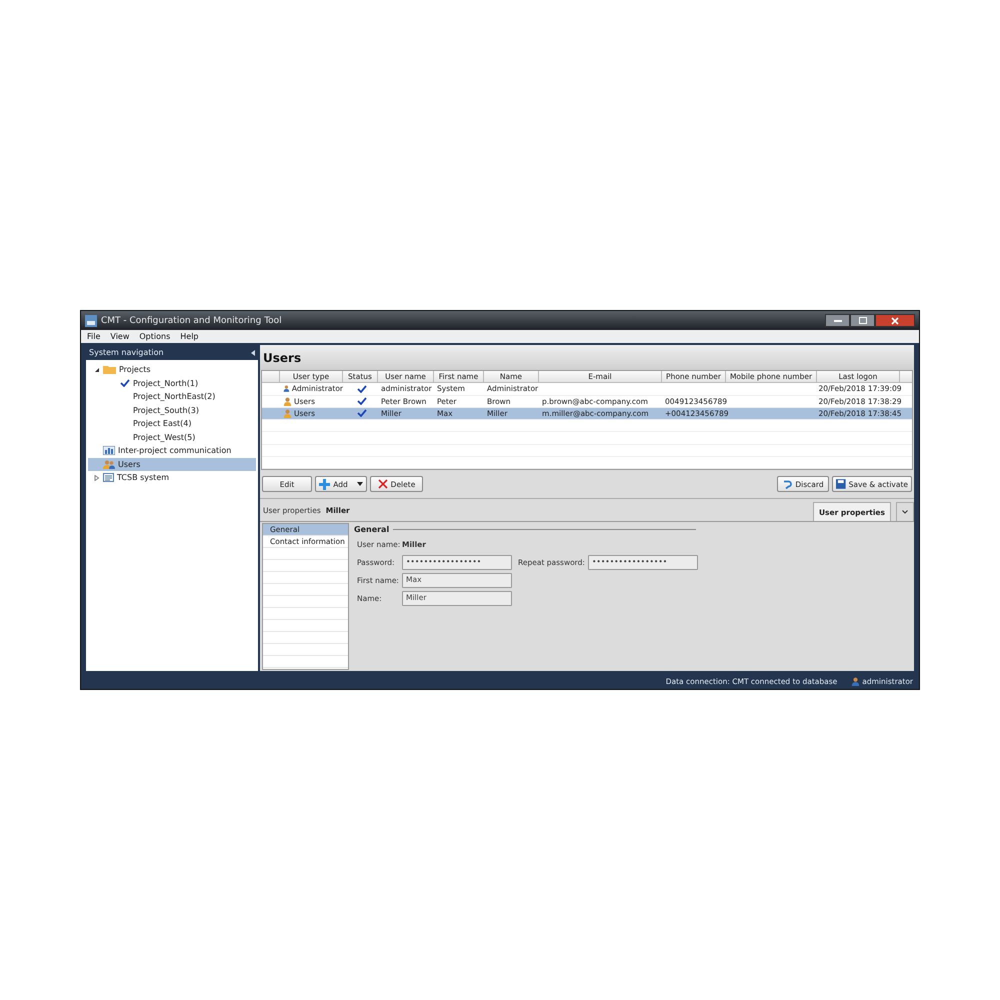 Image resolution: width=1000 pixels, height=1000 pixels. Describe the element at coordinates (172, 464) in the screenshot. I see `tree-item: Users` at that location.